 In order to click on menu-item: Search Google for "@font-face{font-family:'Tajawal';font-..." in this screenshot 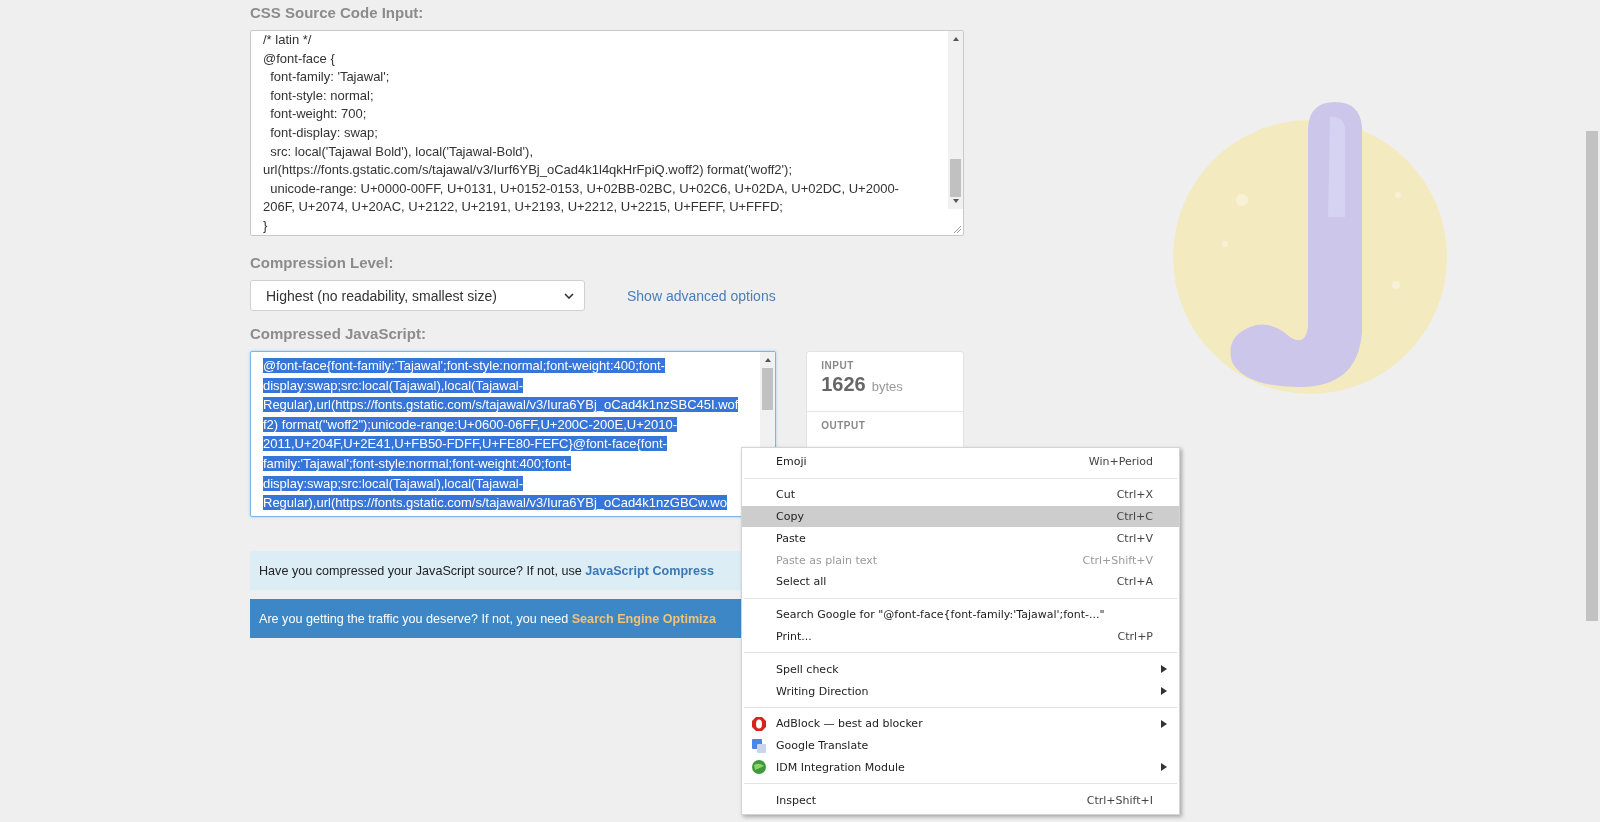, I will do `click(960, 614)`.